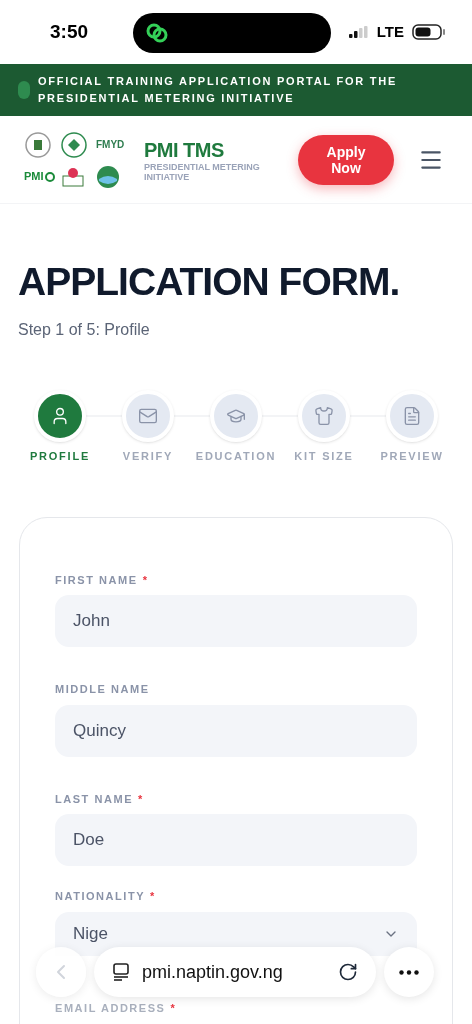  What do you see at coordinates (390, 31) in the screenshot?
I see `network-label: LTE` at bounding box center [390, 31].